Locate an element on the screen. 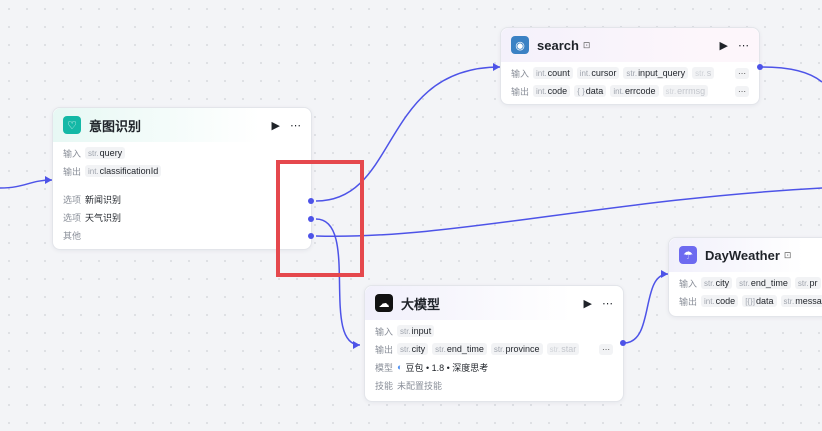  param-tag: str. star is located at coordinates (563, 349).